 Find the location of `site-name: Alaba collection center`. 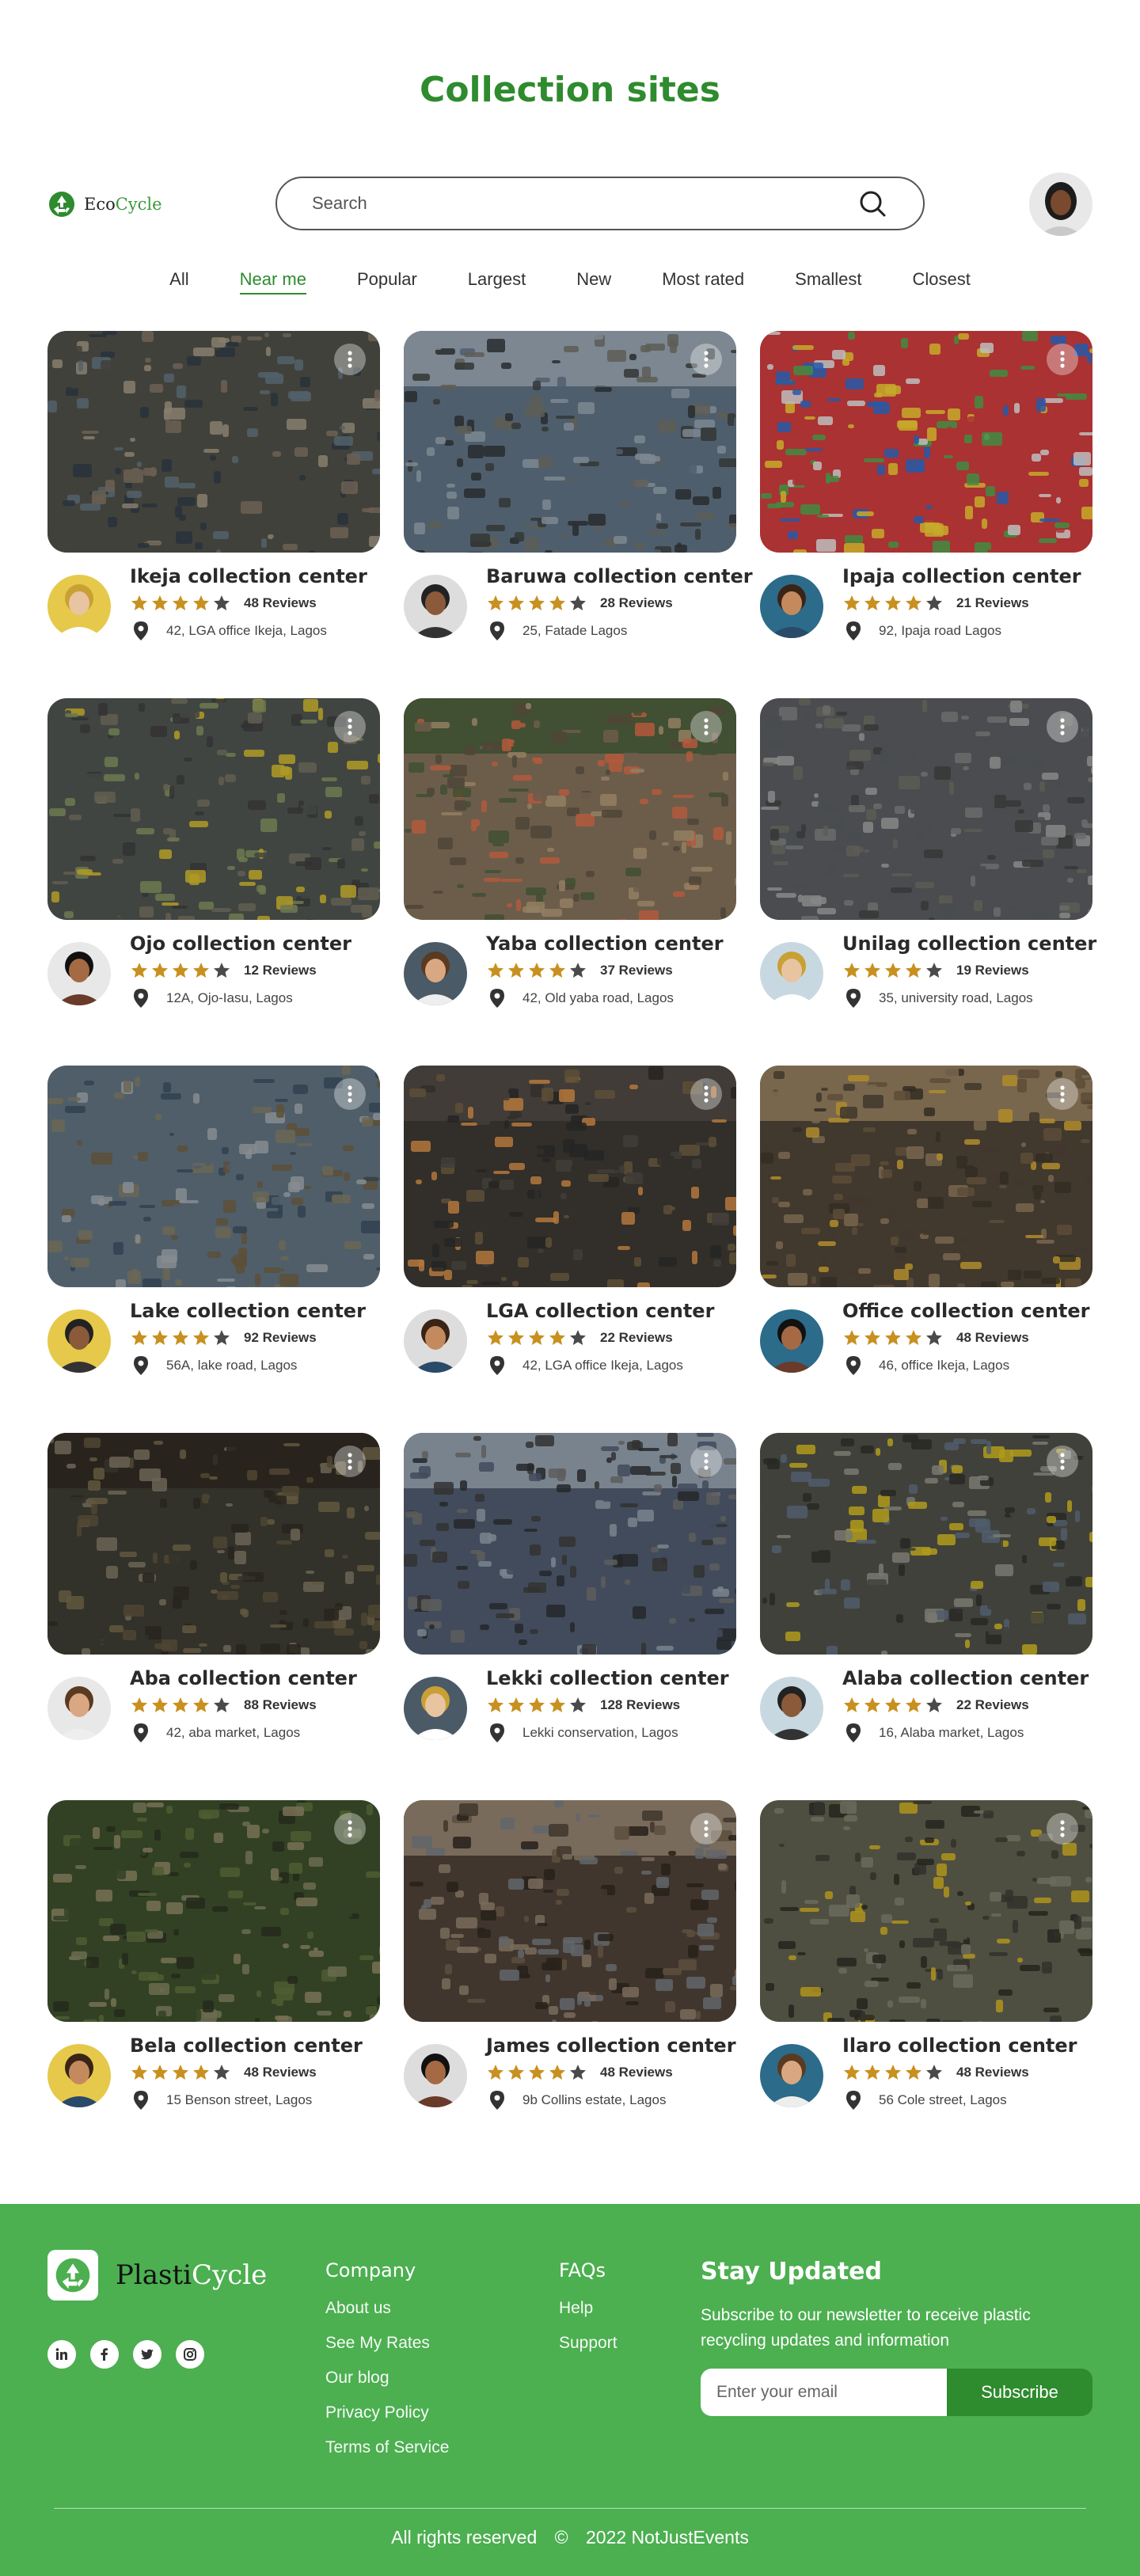

site-name: Alaba collection center is located at coordinates (965, 1678).